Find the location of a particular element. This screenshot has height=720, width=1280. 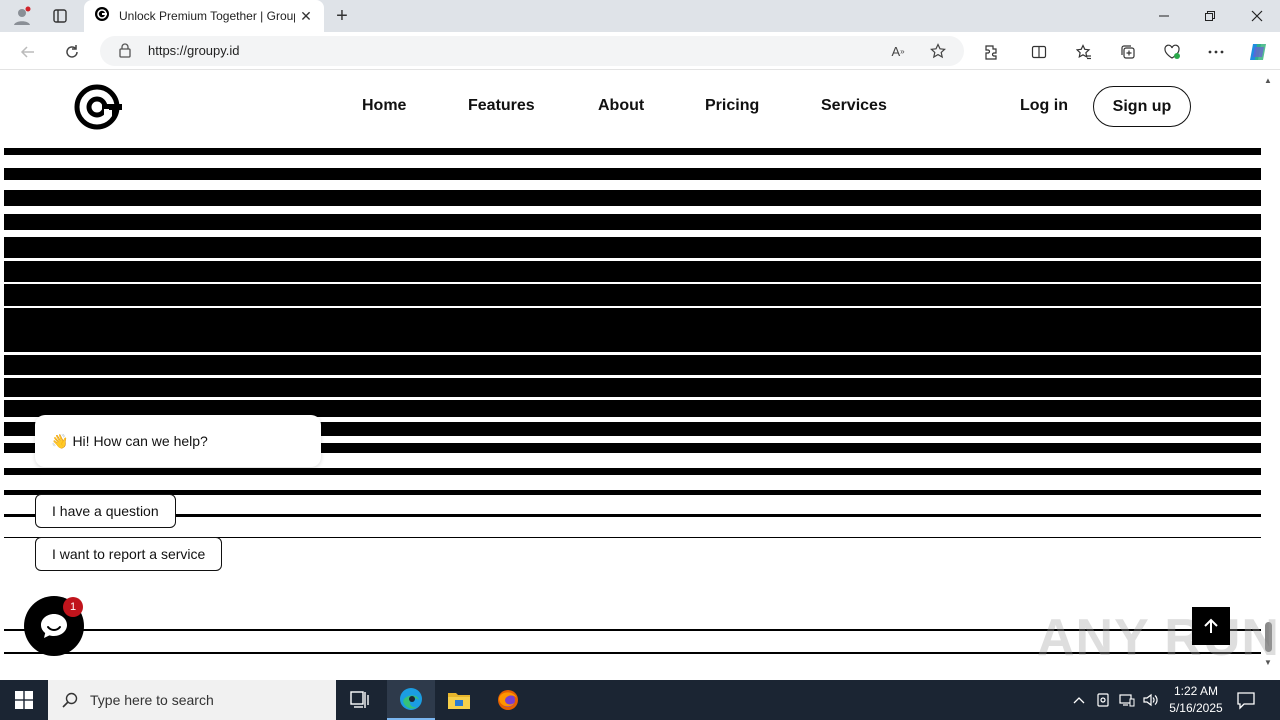

anyrun-watermark: ANY RUN is located at coordinates (1158, 638).